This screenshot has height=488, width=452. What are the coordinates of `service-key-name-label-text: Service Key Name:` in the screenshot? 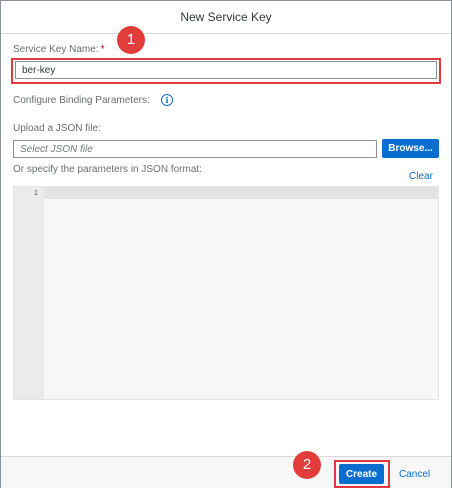 It's located at (56, 49).